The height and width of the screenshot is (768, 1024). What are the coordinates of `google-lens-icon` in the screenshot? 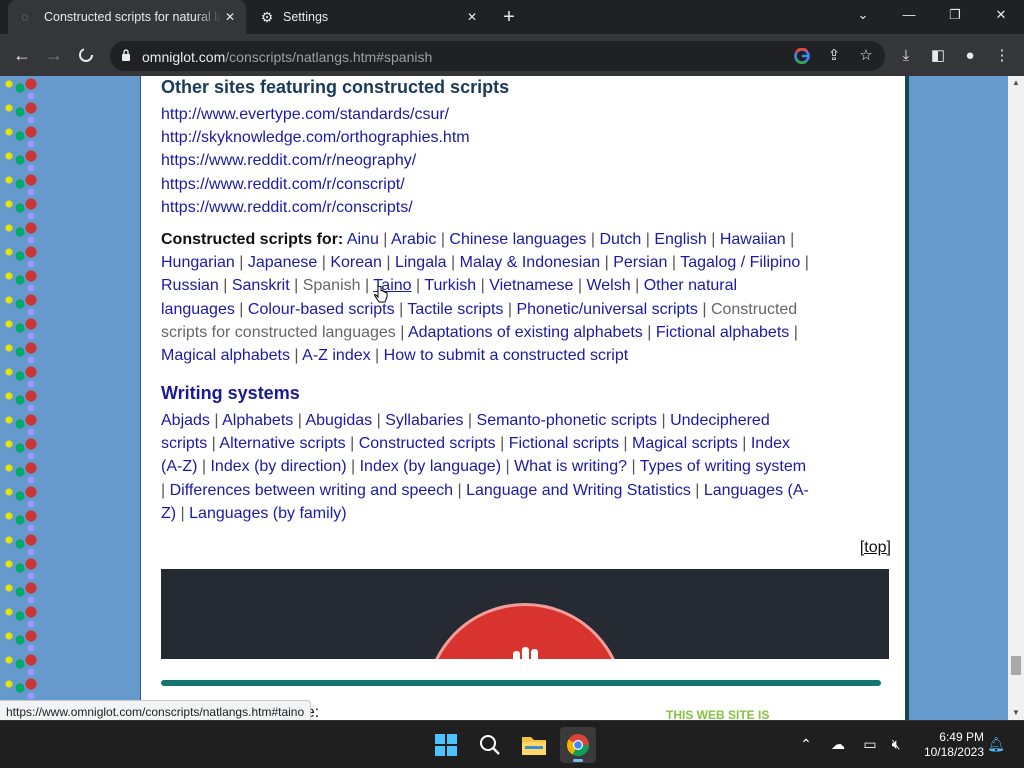 It's located at (802, 56).